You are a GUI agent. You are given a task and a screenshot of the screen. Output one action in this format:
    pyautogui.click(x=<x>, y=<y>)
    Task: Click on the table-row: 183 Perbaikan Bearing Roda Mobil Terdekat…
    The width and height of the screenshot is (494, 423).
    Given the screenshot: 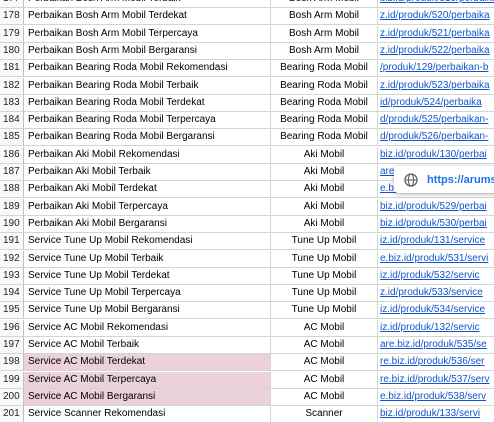 What is the action you would take?
    pyautogui.click(x=247, y=103)
    